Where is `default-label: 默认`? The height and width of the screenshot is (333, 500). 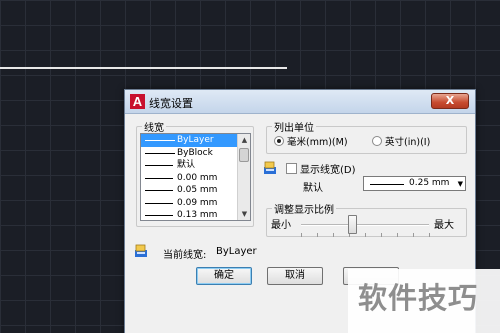 default-label: 默认 is located at coordinates (313, 188).